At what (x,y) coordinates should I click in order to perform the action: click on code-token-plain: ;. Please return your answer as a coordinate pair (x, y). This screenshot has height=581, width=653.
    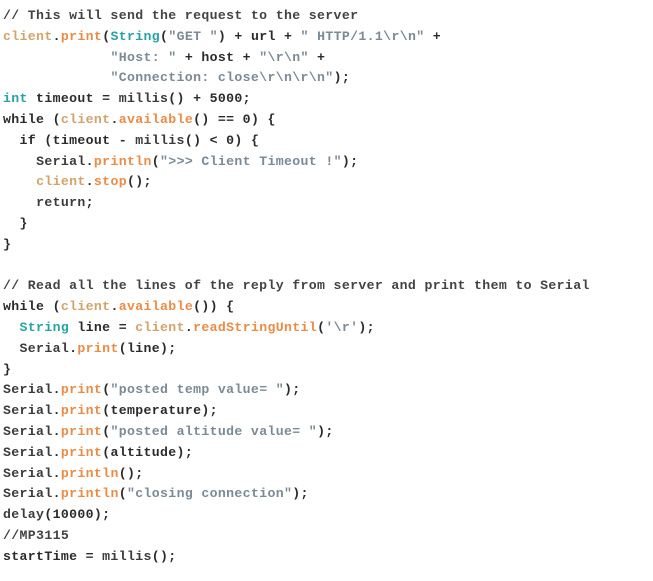
    Looking at the image, I should click on (89, 203).